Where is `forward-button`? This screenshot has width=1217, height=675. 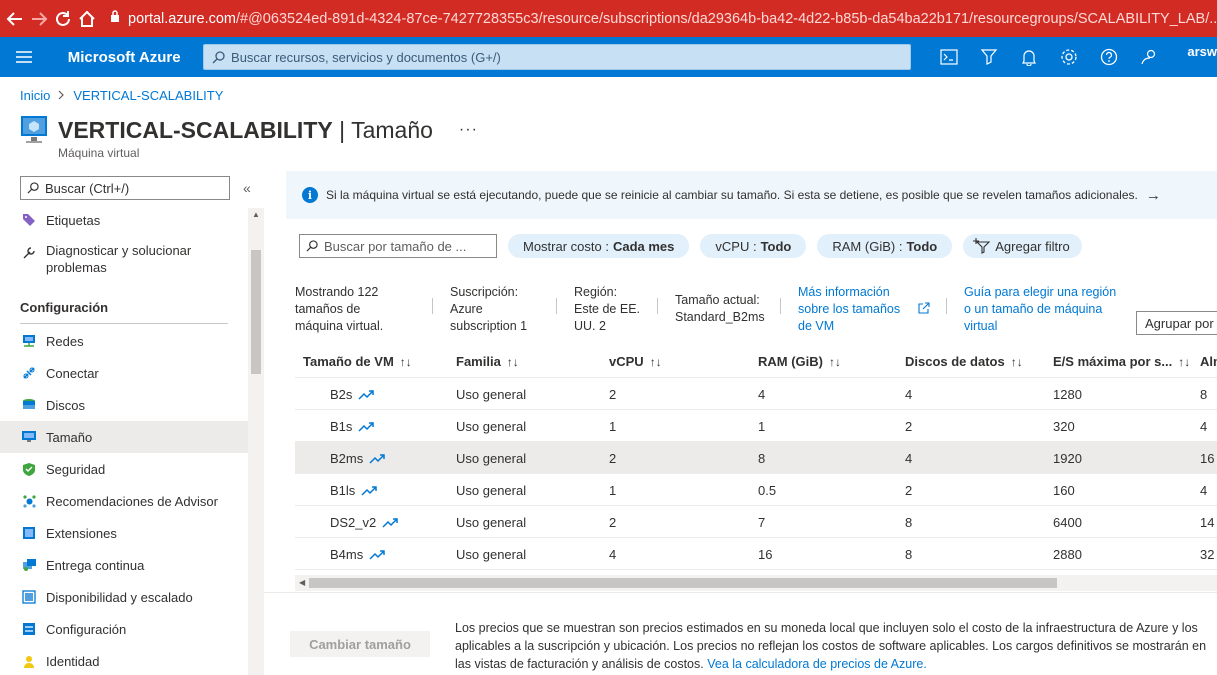 forward-button is located at coordinates (39, 19).